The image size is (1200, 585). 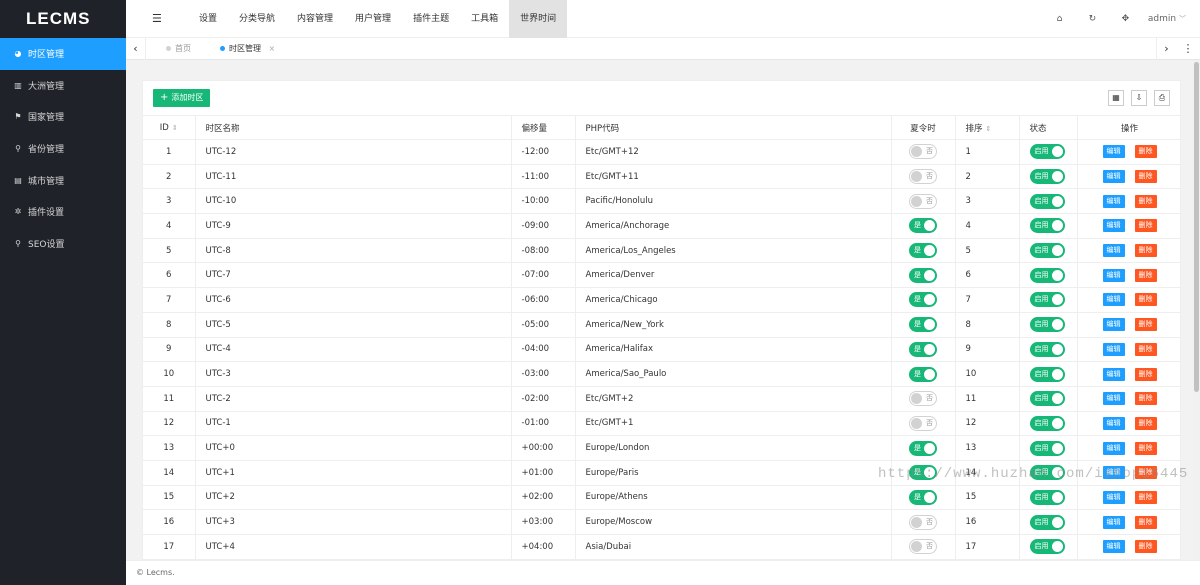 I want to click on sidebar-item-4: ▤ 城市管理, so click(x=63, y=180).